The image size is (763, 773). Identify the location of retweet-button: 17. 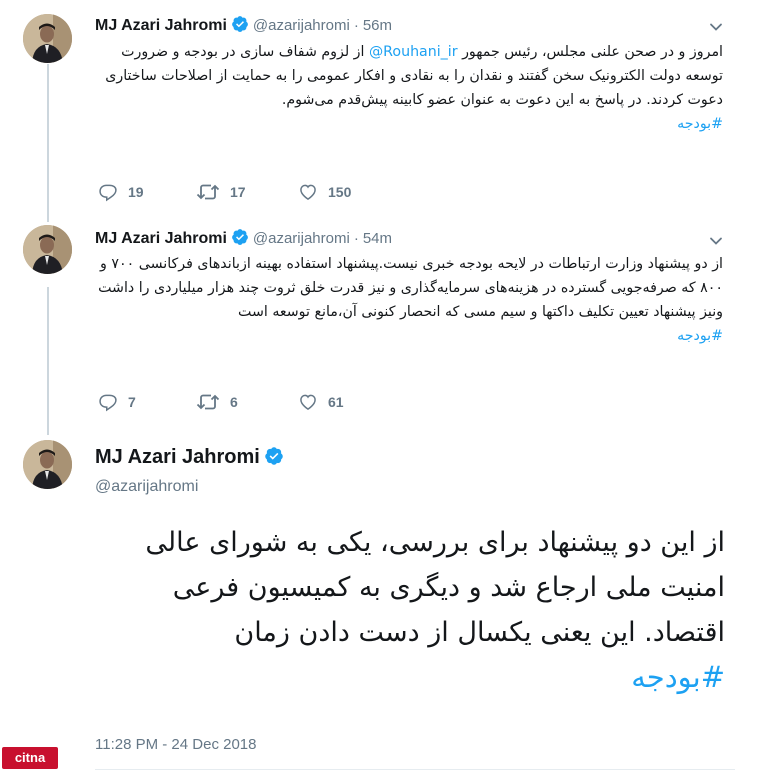
(221, 192).